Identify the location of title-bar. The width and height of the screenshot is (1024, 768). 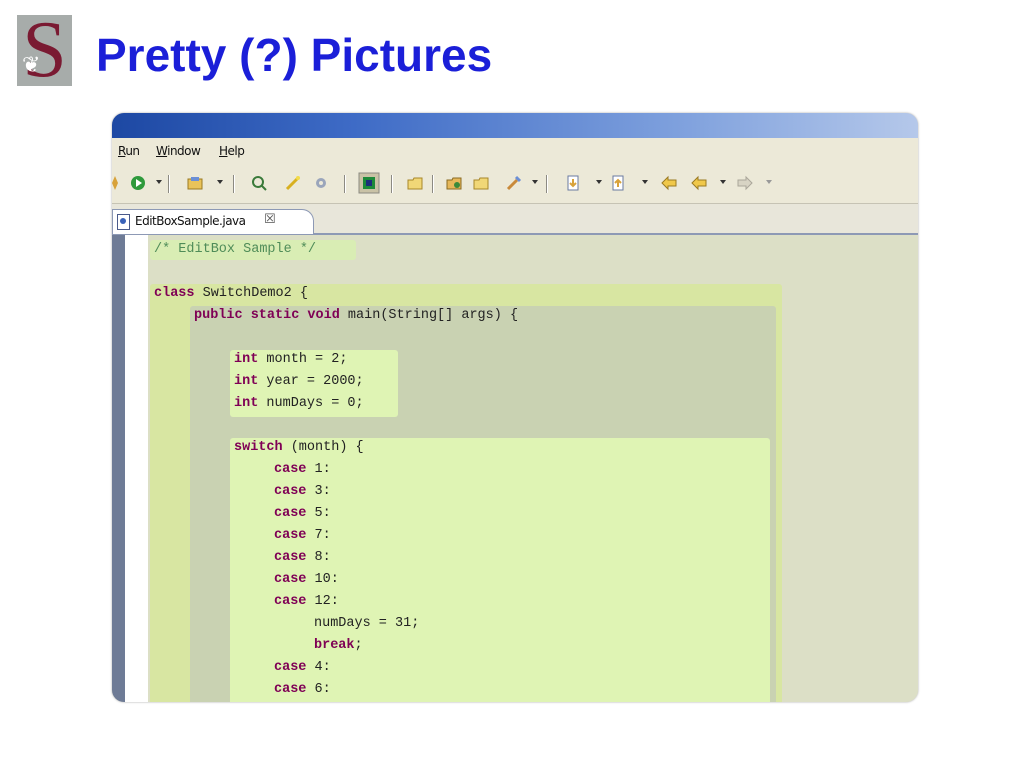
(515, 125).